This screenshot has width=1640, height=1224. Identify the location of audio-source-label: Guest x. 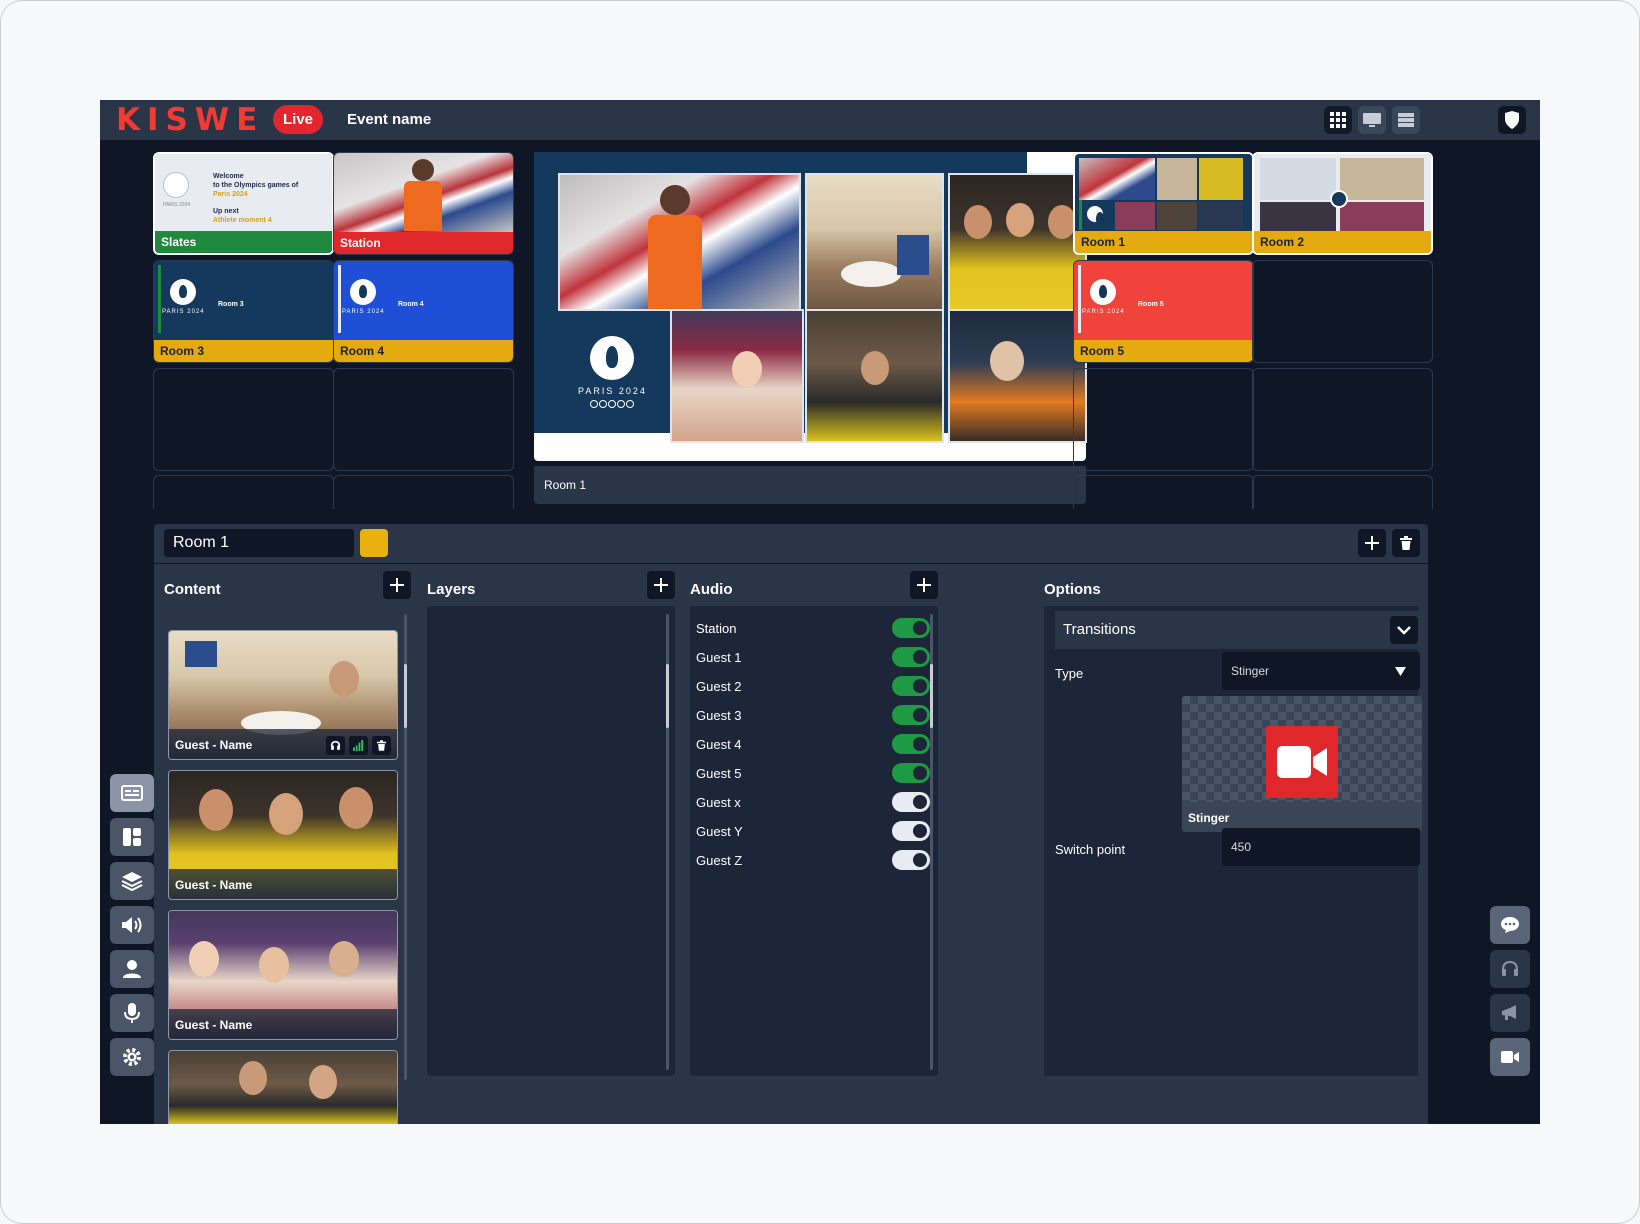
(718, 802).